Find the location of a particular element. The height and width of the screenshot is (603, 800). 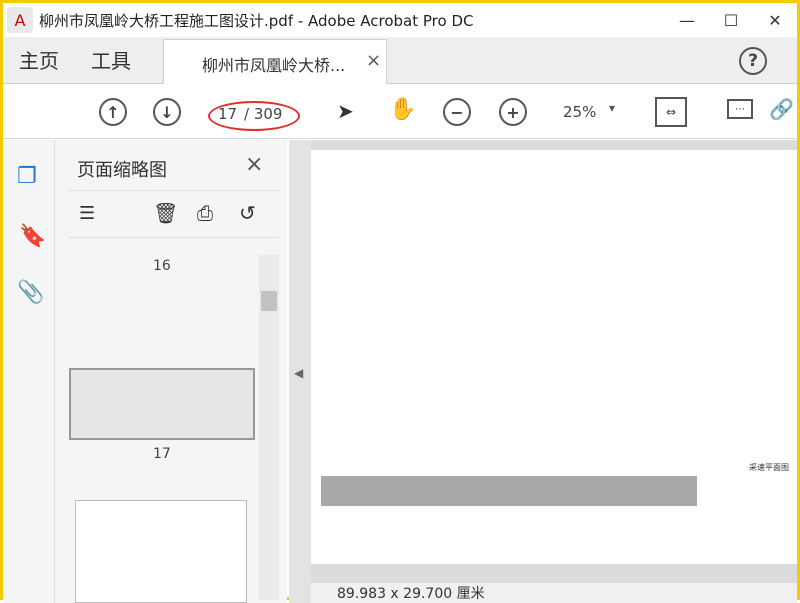

red-annotation-oval is located at coordinates (254, 116).